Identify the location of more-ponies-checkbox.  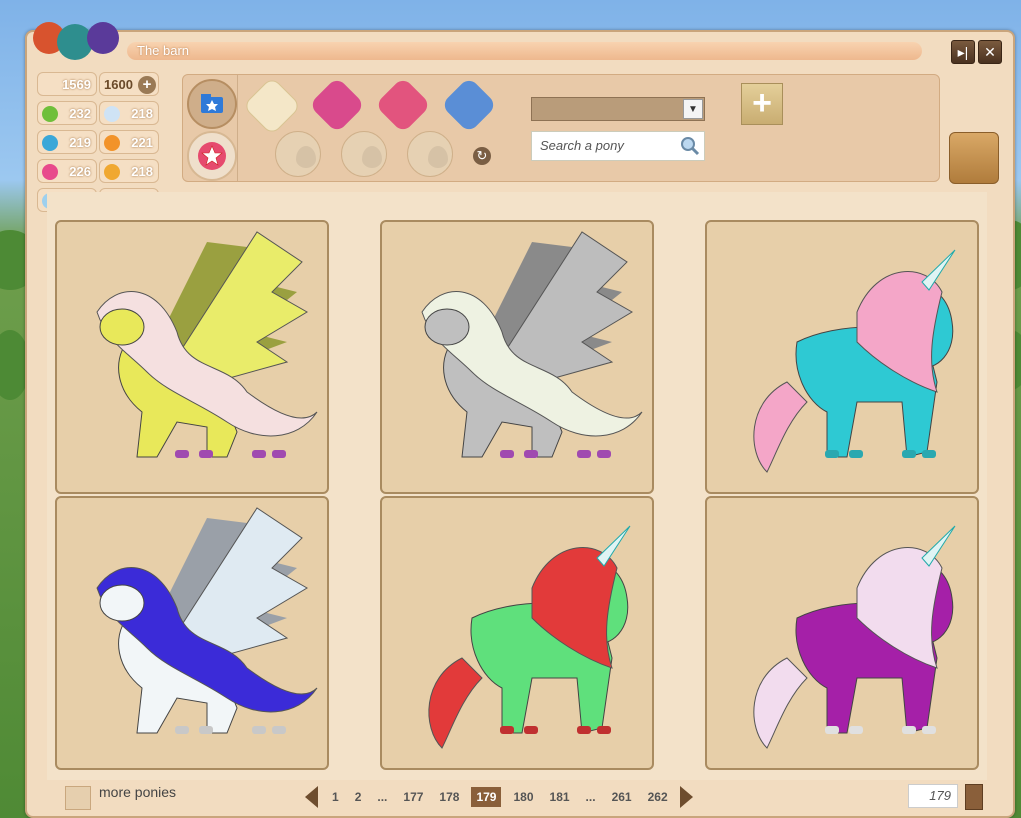
(78, 798).